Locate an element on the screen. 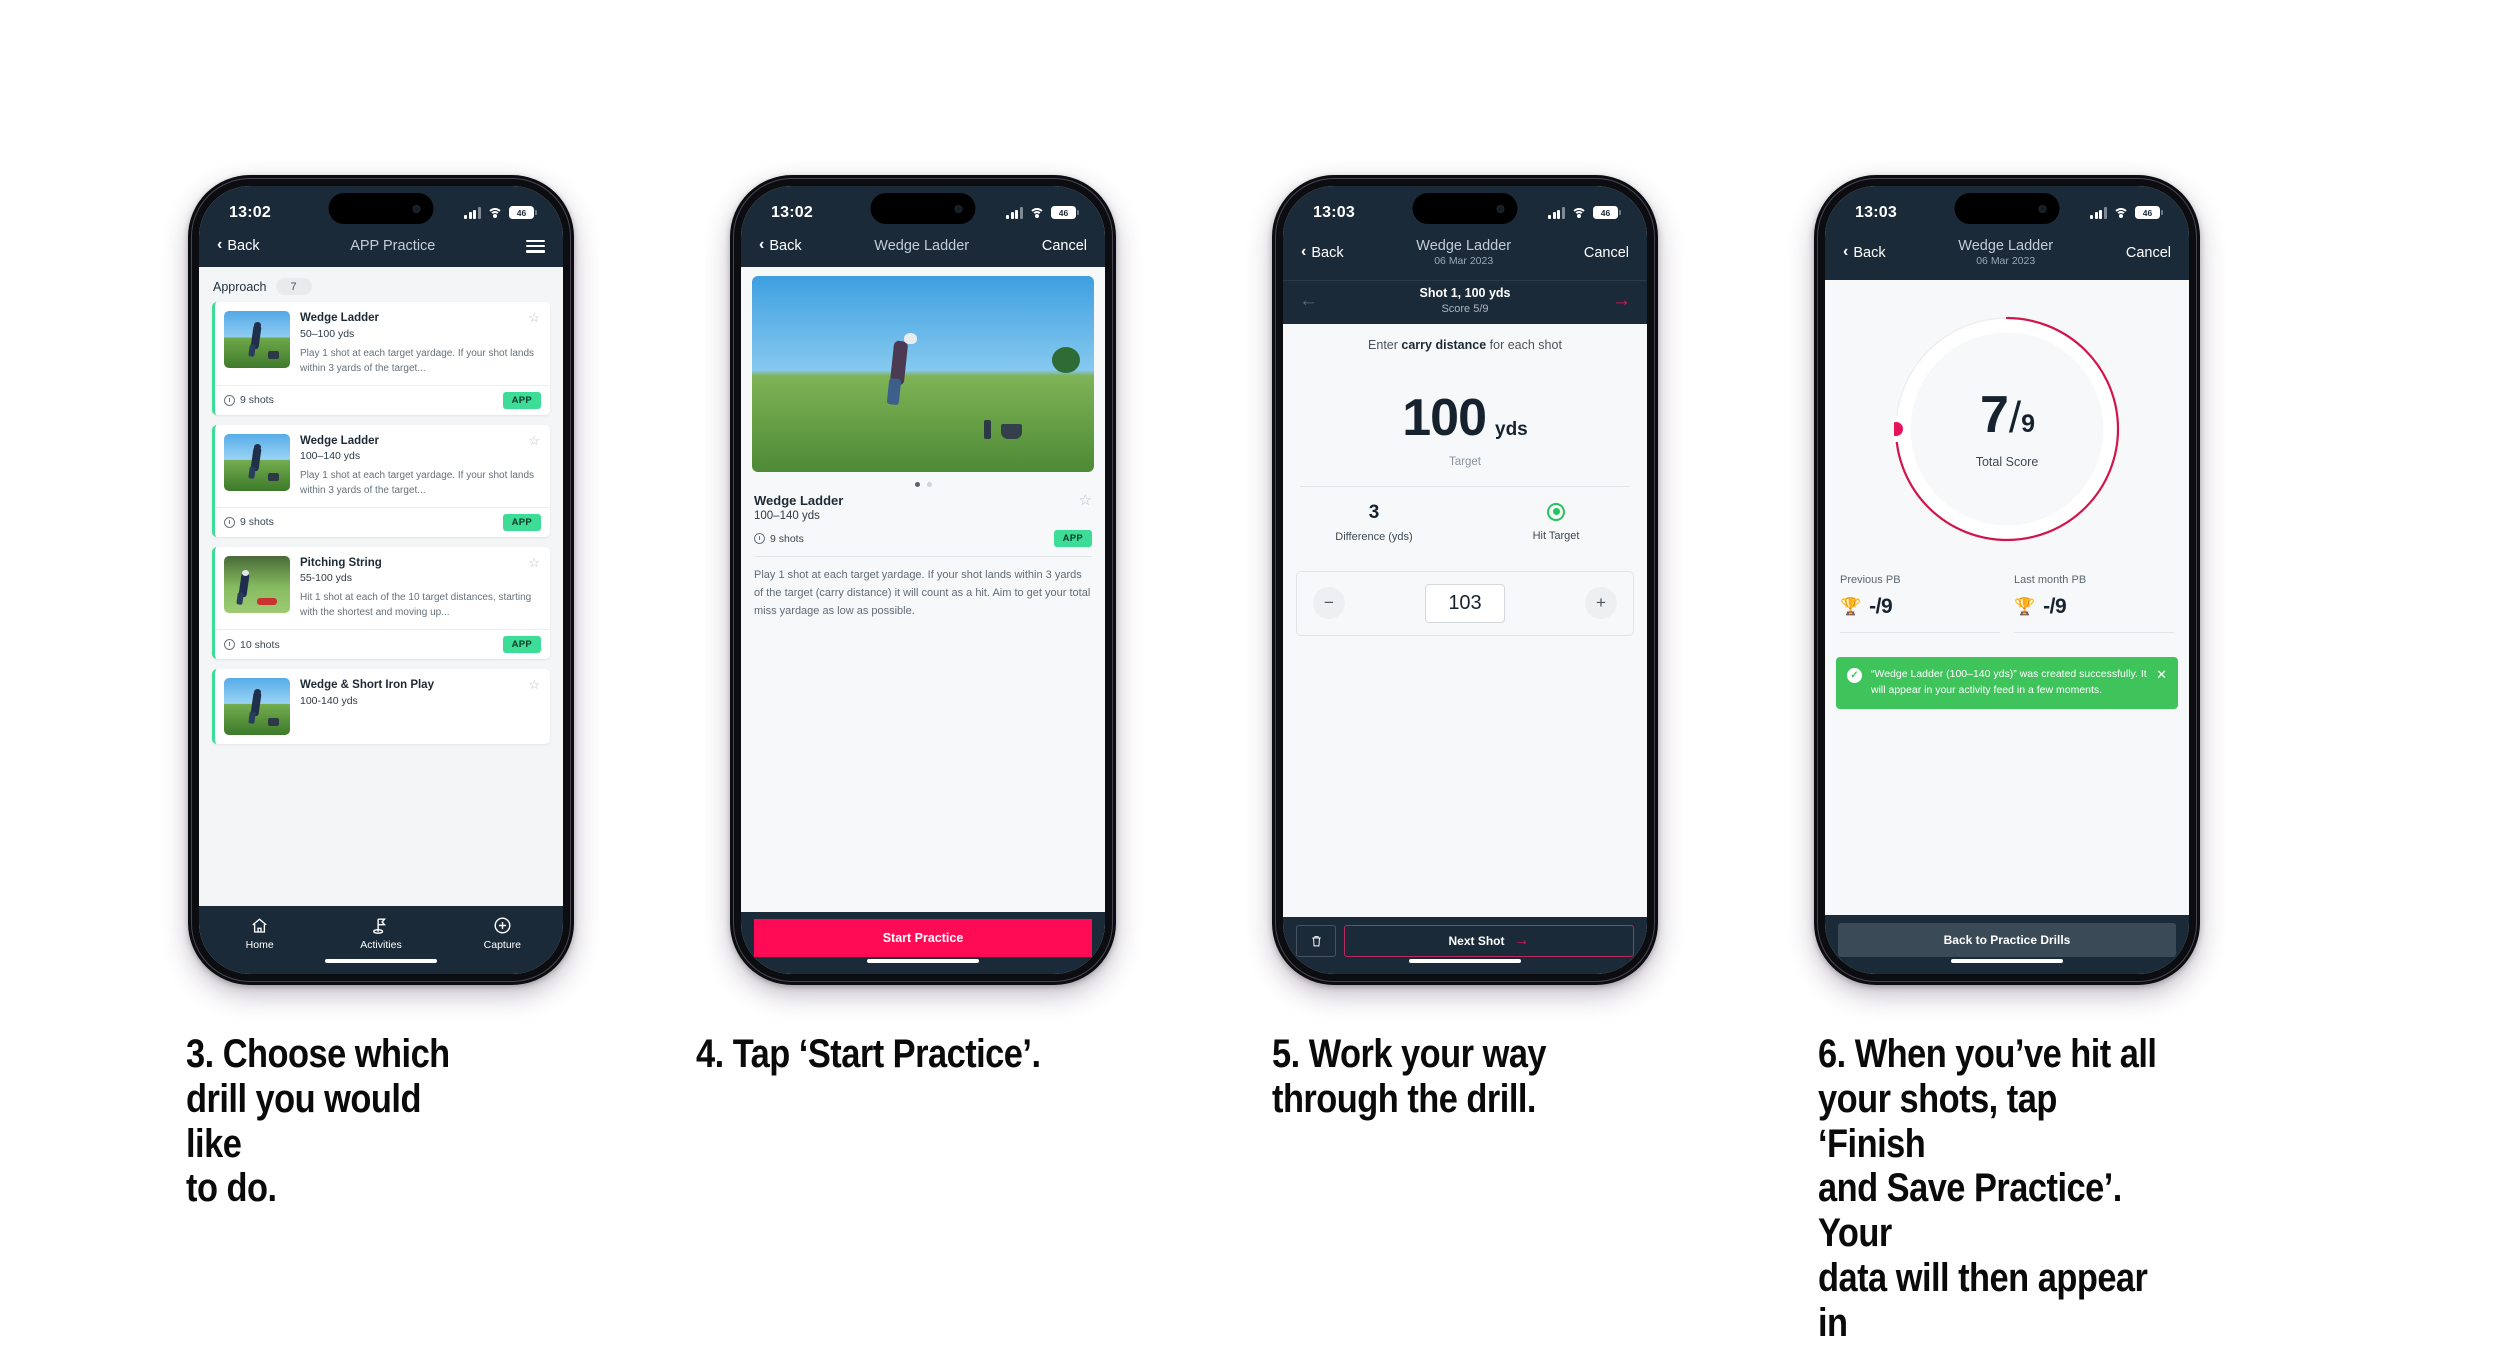  chevron-left-icon: ‹ is located at coordinates (220, 245).